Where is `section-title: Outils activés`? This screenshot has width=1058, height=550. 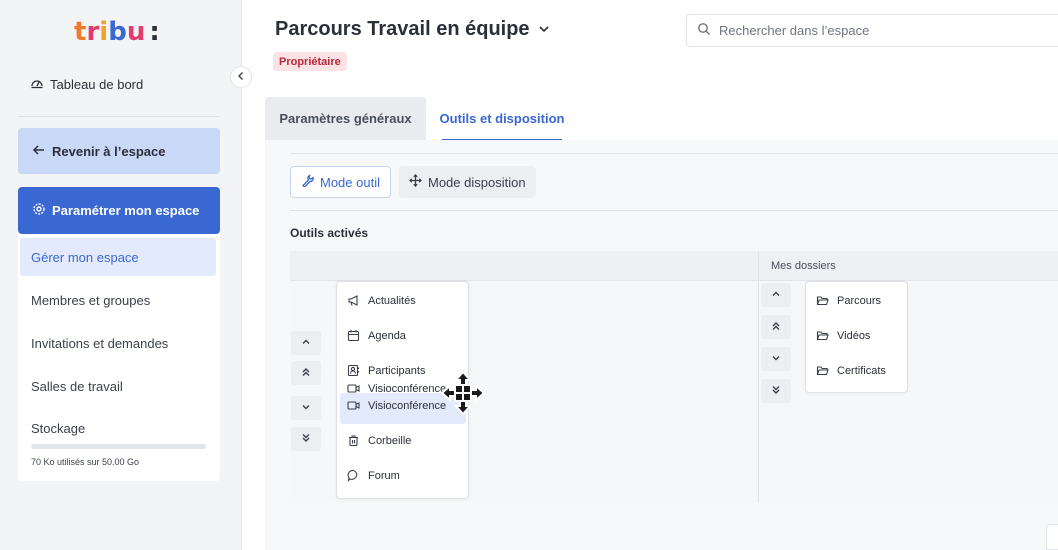 section-title: Outils activés is located at coordinates (329, 233).